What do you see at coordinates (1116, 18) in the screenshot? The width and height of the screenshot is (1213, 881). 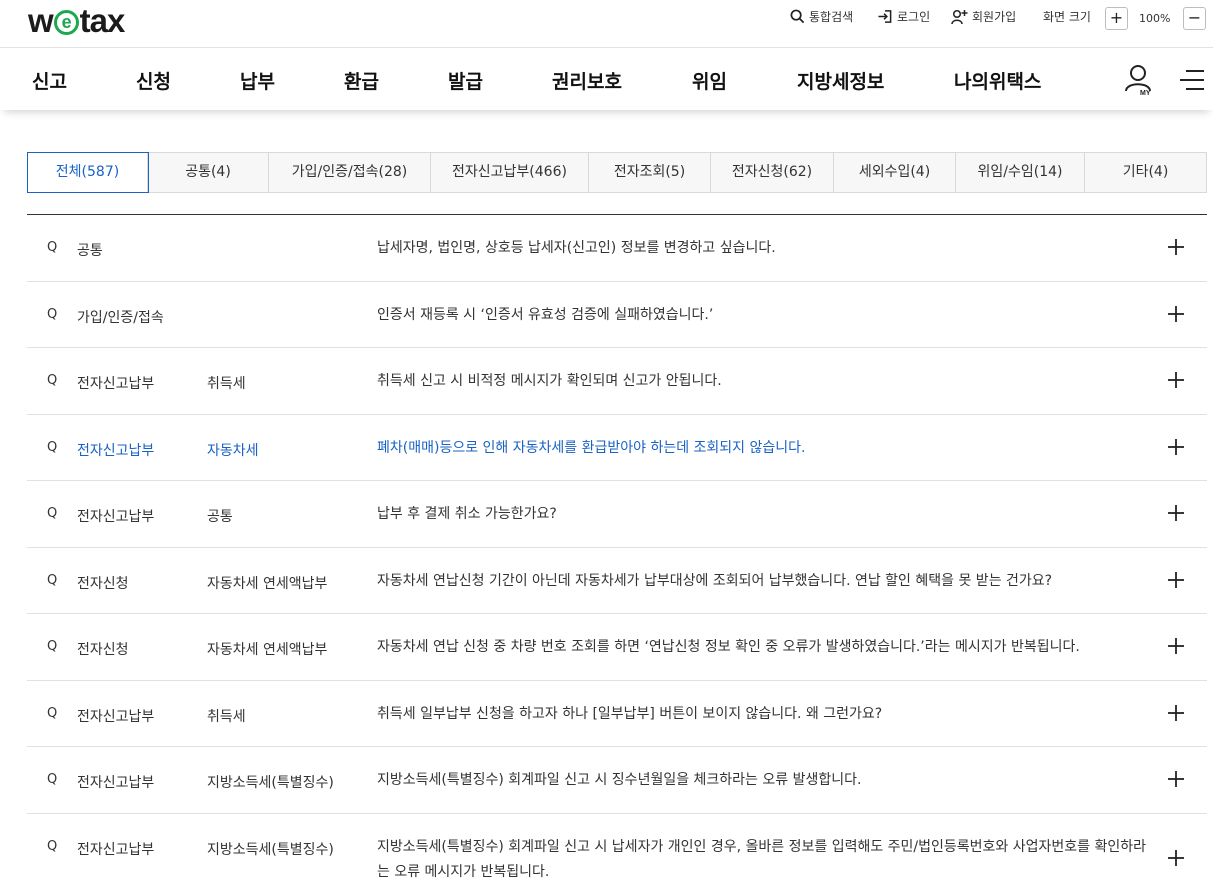 I see `zoom-in-button: +` at bounding box center [1116, 18].